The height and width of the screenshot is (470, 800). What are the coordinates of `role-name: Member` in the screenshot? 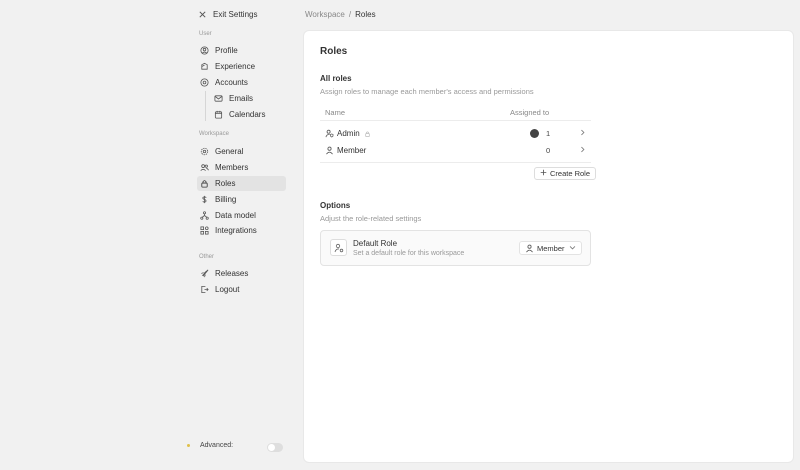 It's located at (345, 150).